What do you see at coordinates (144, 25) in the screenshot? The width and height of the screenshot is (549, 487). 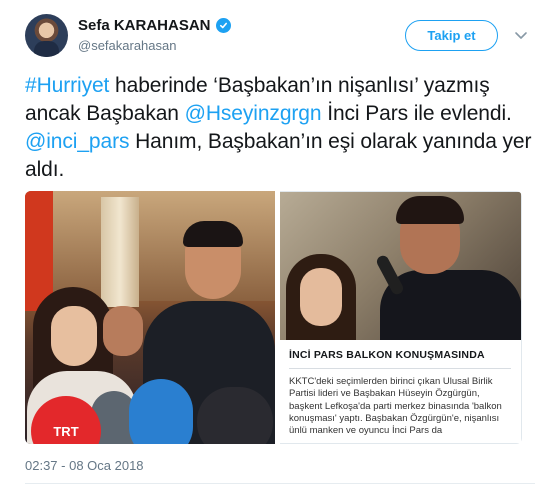 I see `display-name: Sefa KARAHASAN` at bounding box center [144, 25].